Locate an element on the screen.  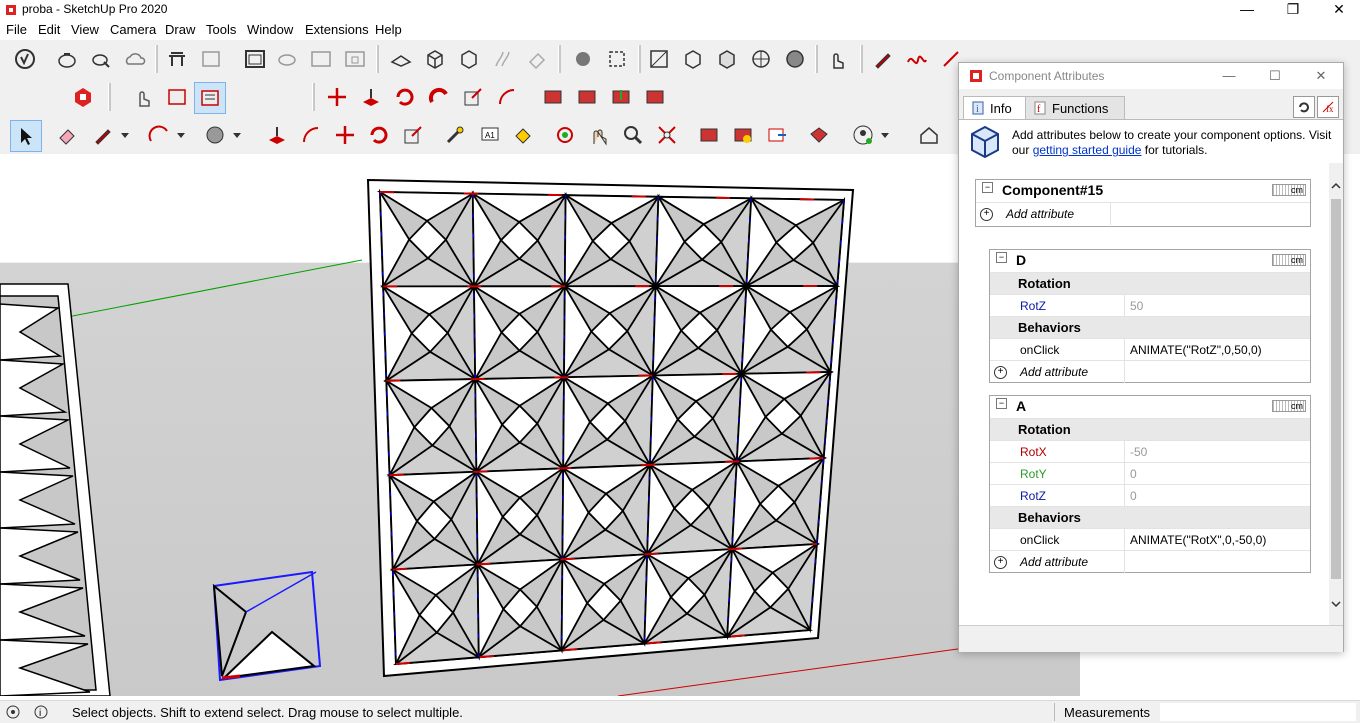
tape-measure-button is located at coordinates (455, 135).